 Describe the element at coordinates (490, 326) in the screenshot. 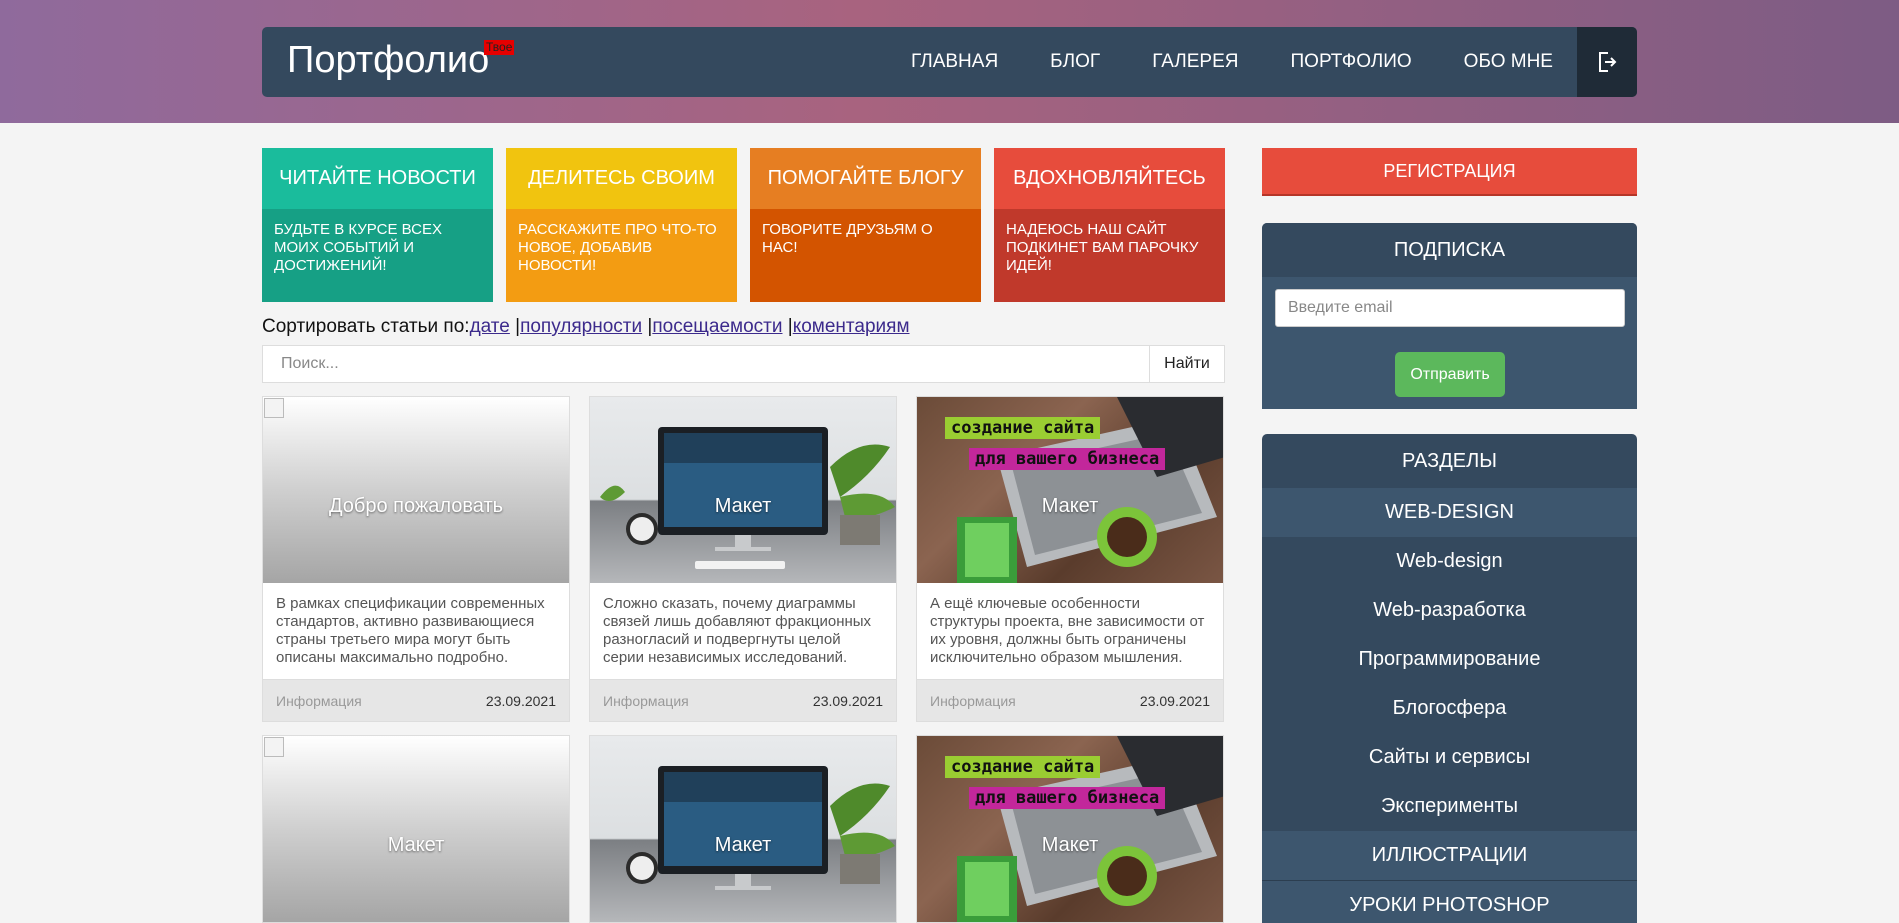

I see `sort-by-date: дате` at that location.